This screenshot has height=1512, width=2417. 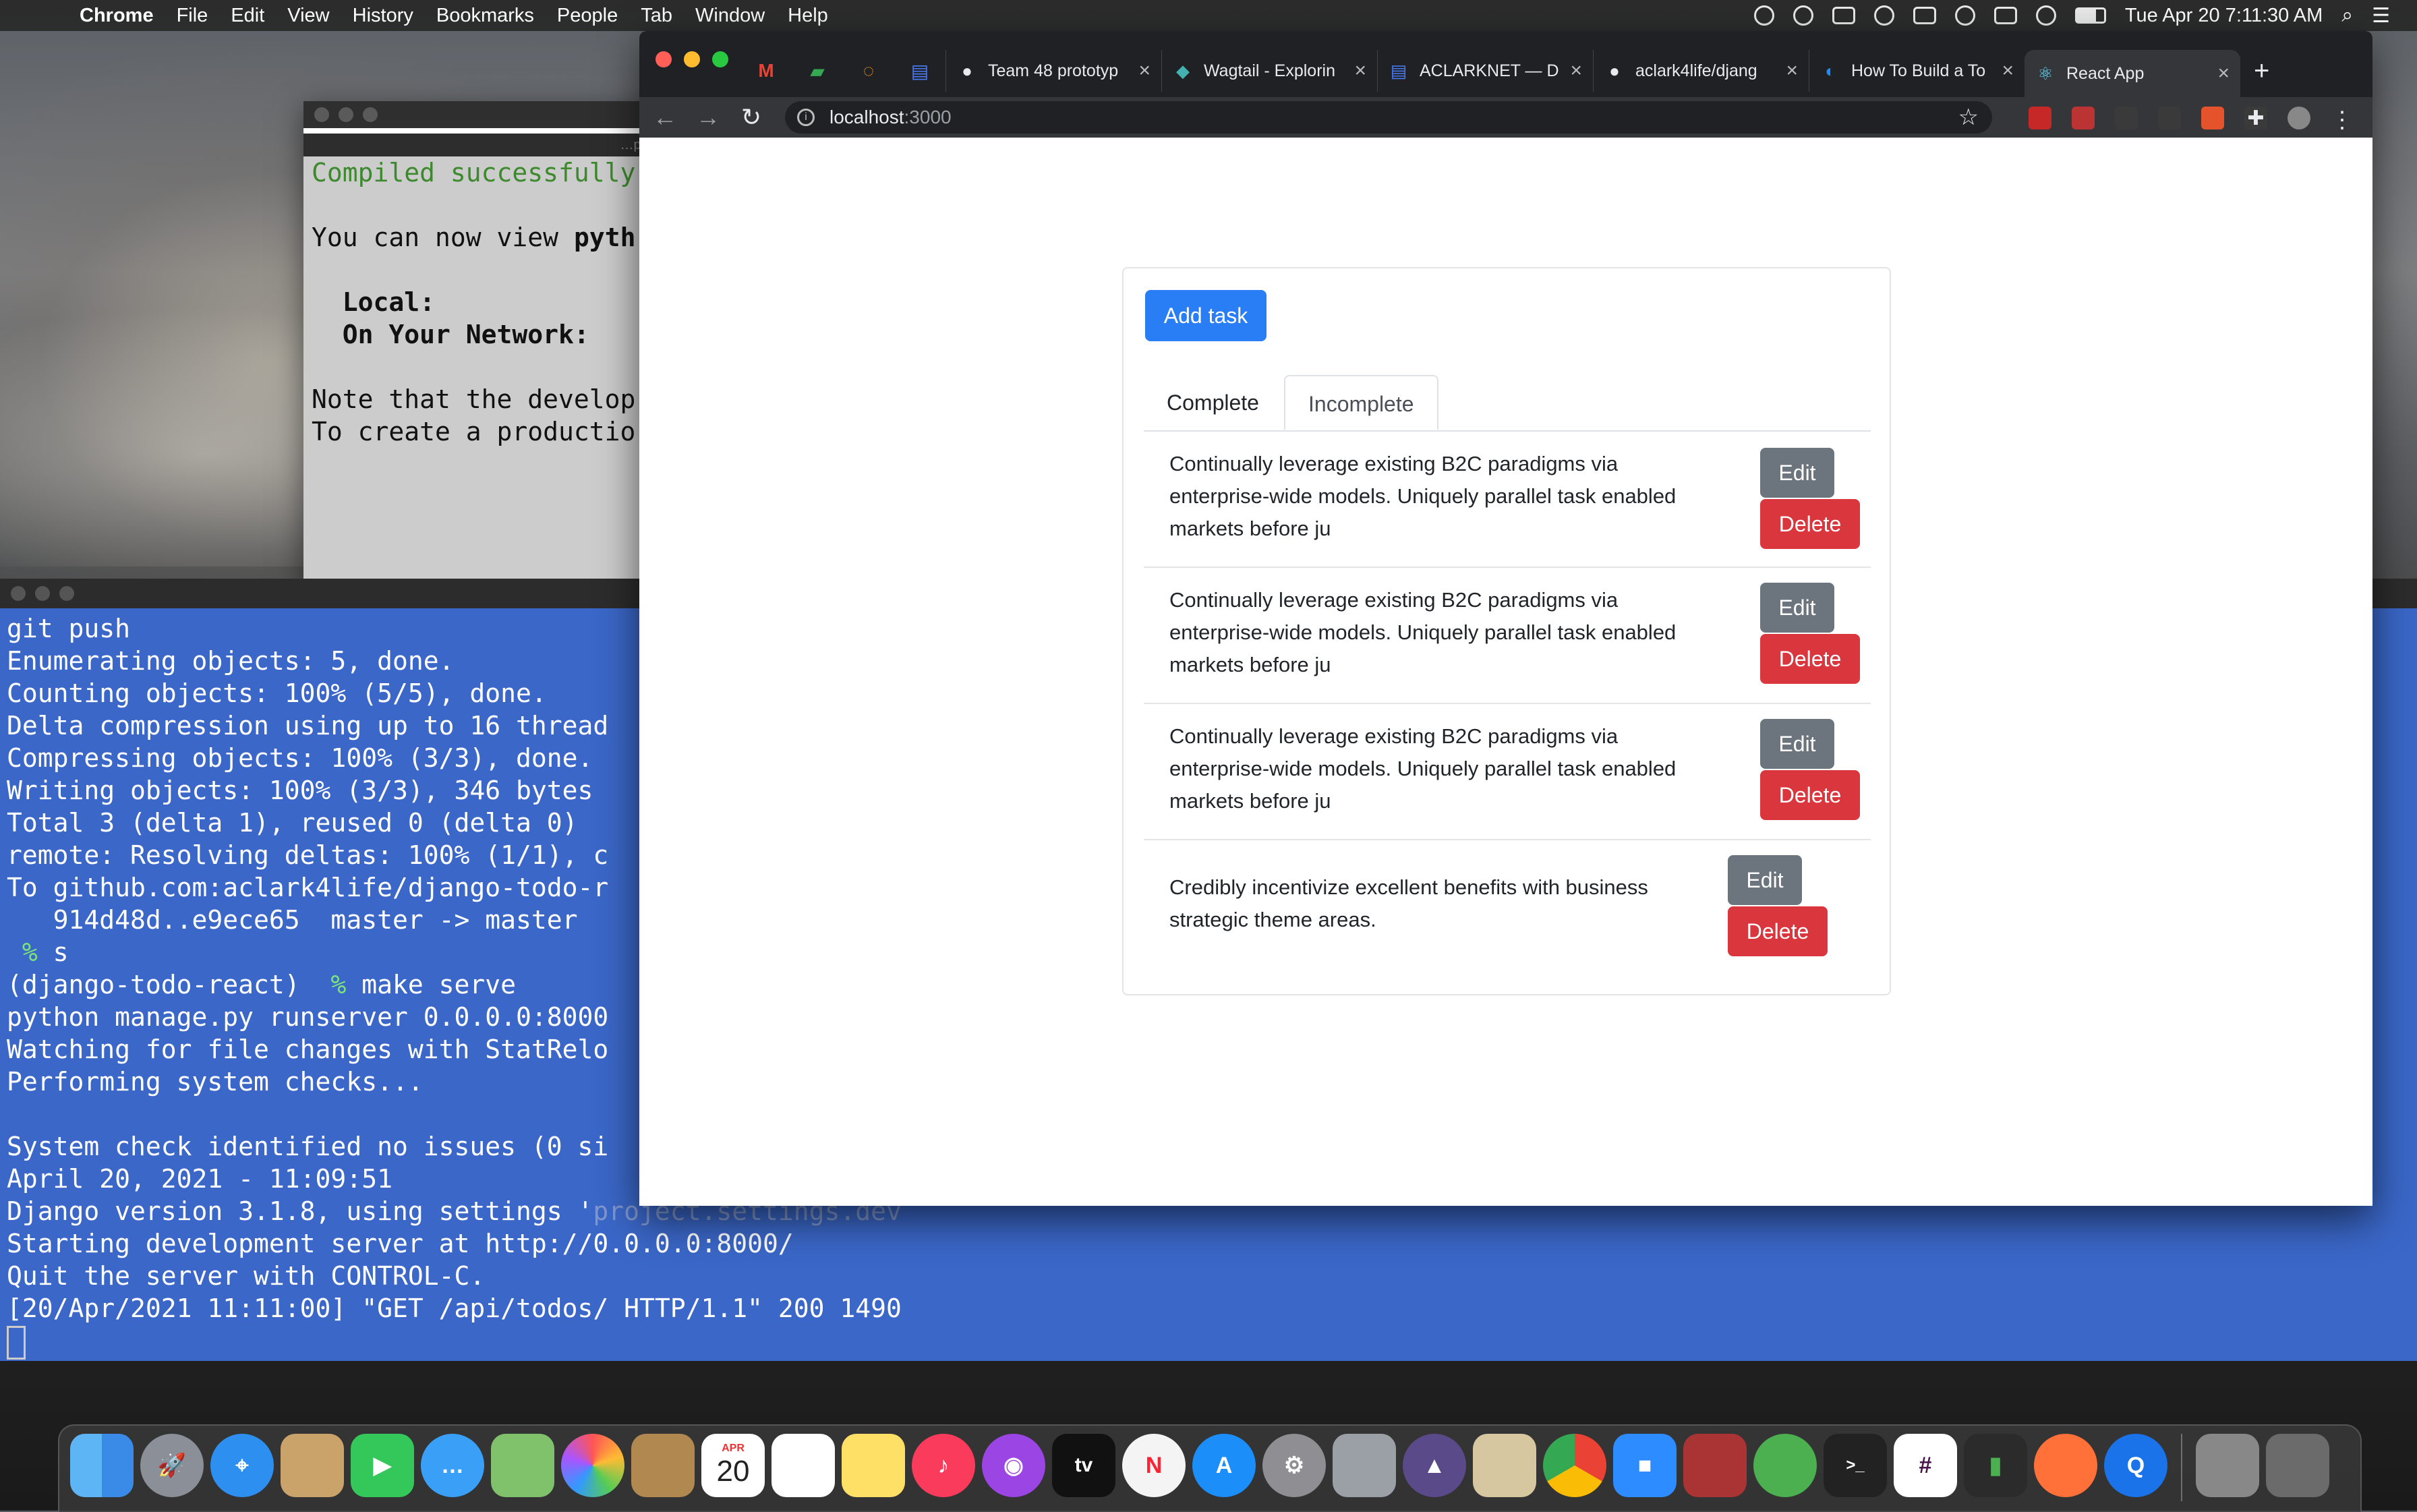 I want to click on news-icon: N, so click(x=1154, y=1466).